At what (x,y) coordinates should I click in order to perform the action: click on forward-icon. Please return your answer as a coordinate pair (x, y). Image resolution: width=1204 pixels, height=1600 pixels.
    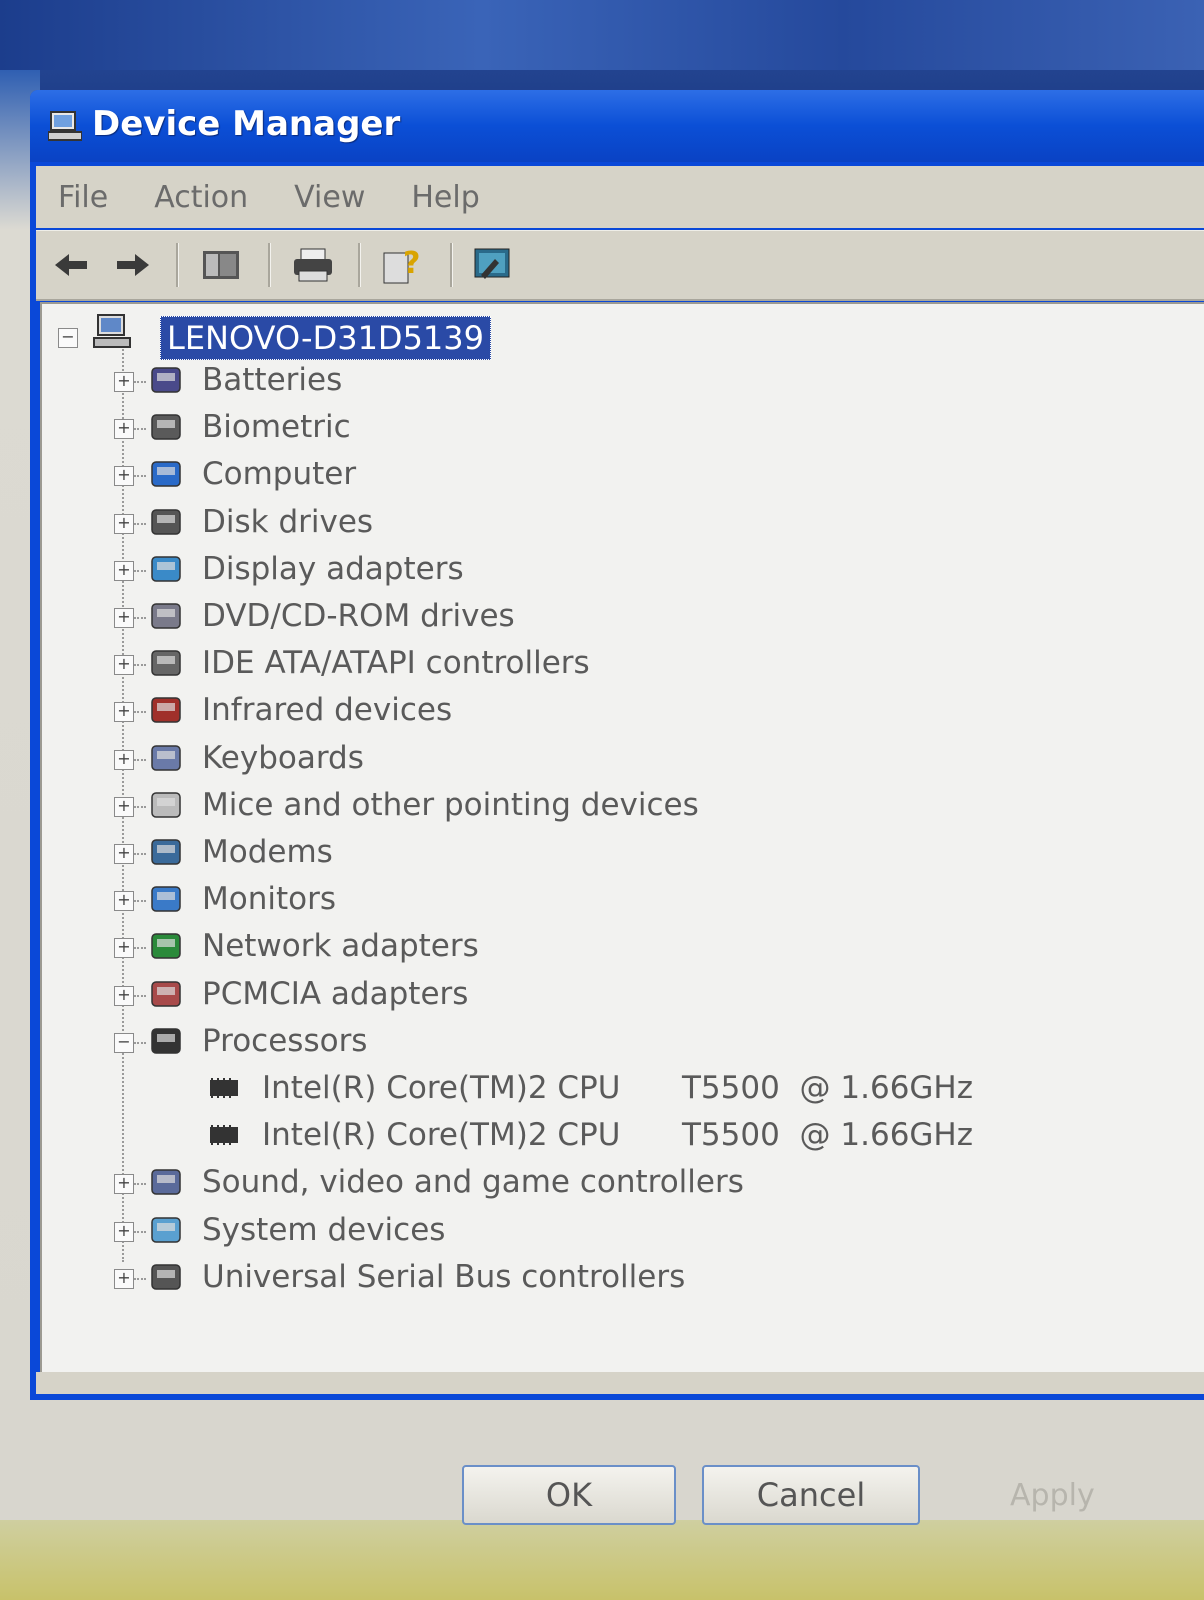
    Looking at the image, I should click on (133, 265).